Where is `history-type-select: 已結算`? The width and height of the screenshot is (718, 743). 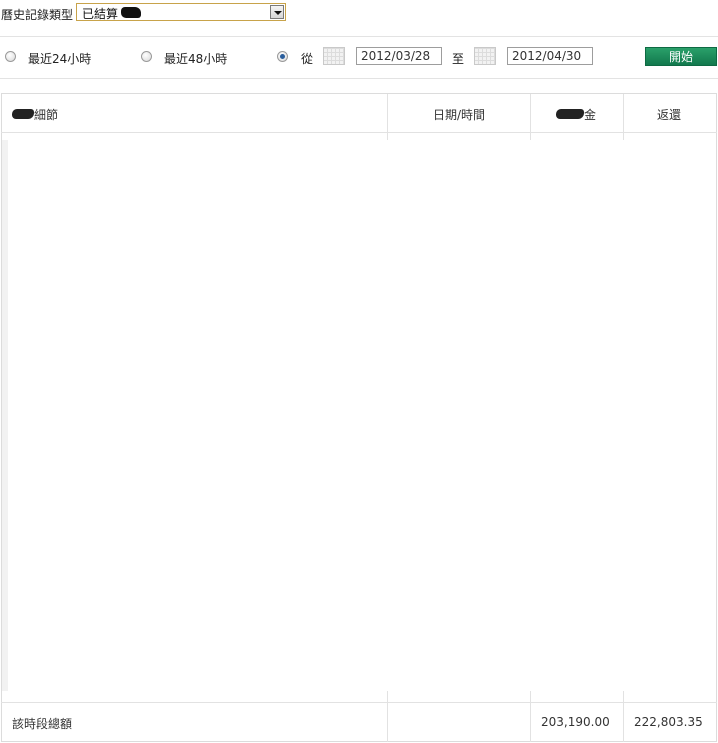 history-type-select: 已結算 is located at coordinates (181, 12).